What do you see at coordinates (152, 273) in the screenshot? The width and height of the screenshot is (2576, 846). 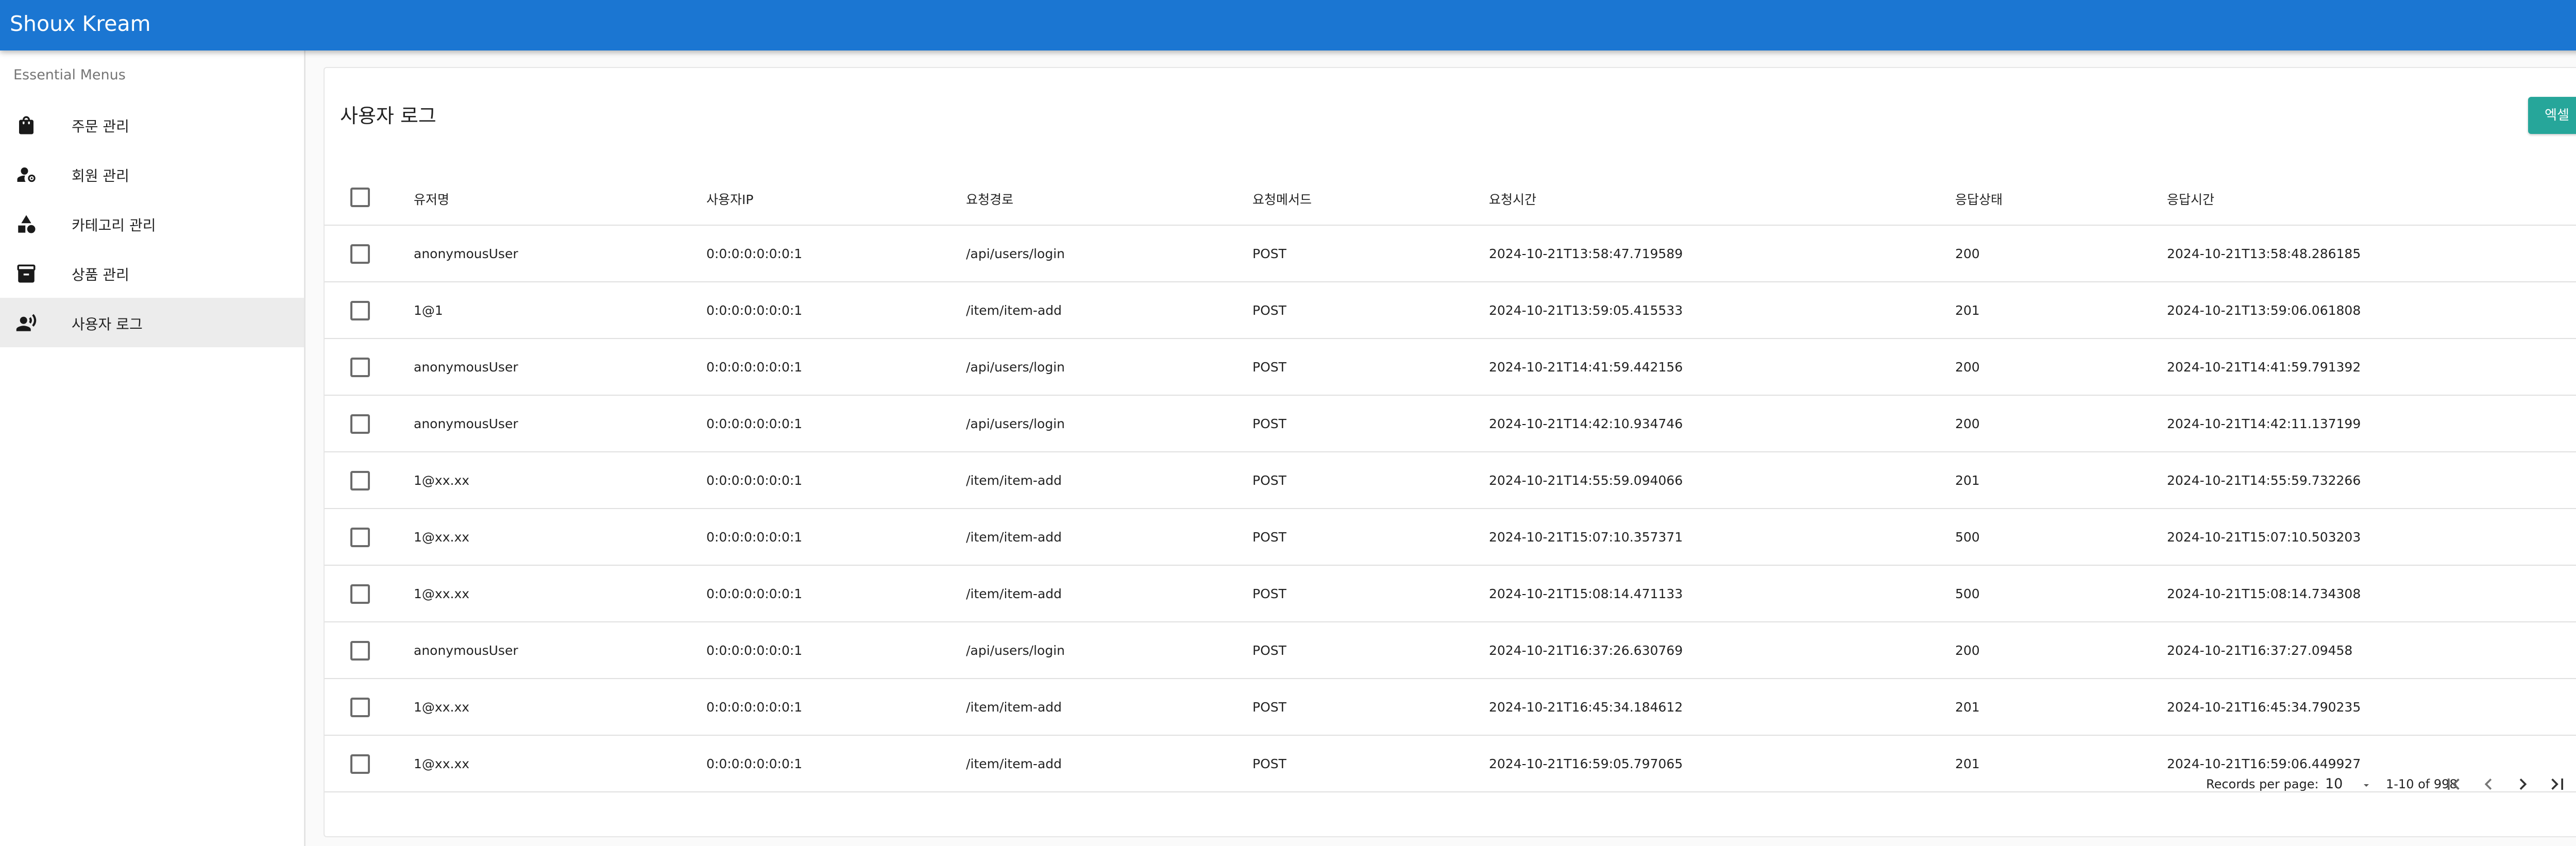 I see `sidebar-item-products: 상품 관리` at bounding box center [152, 273].